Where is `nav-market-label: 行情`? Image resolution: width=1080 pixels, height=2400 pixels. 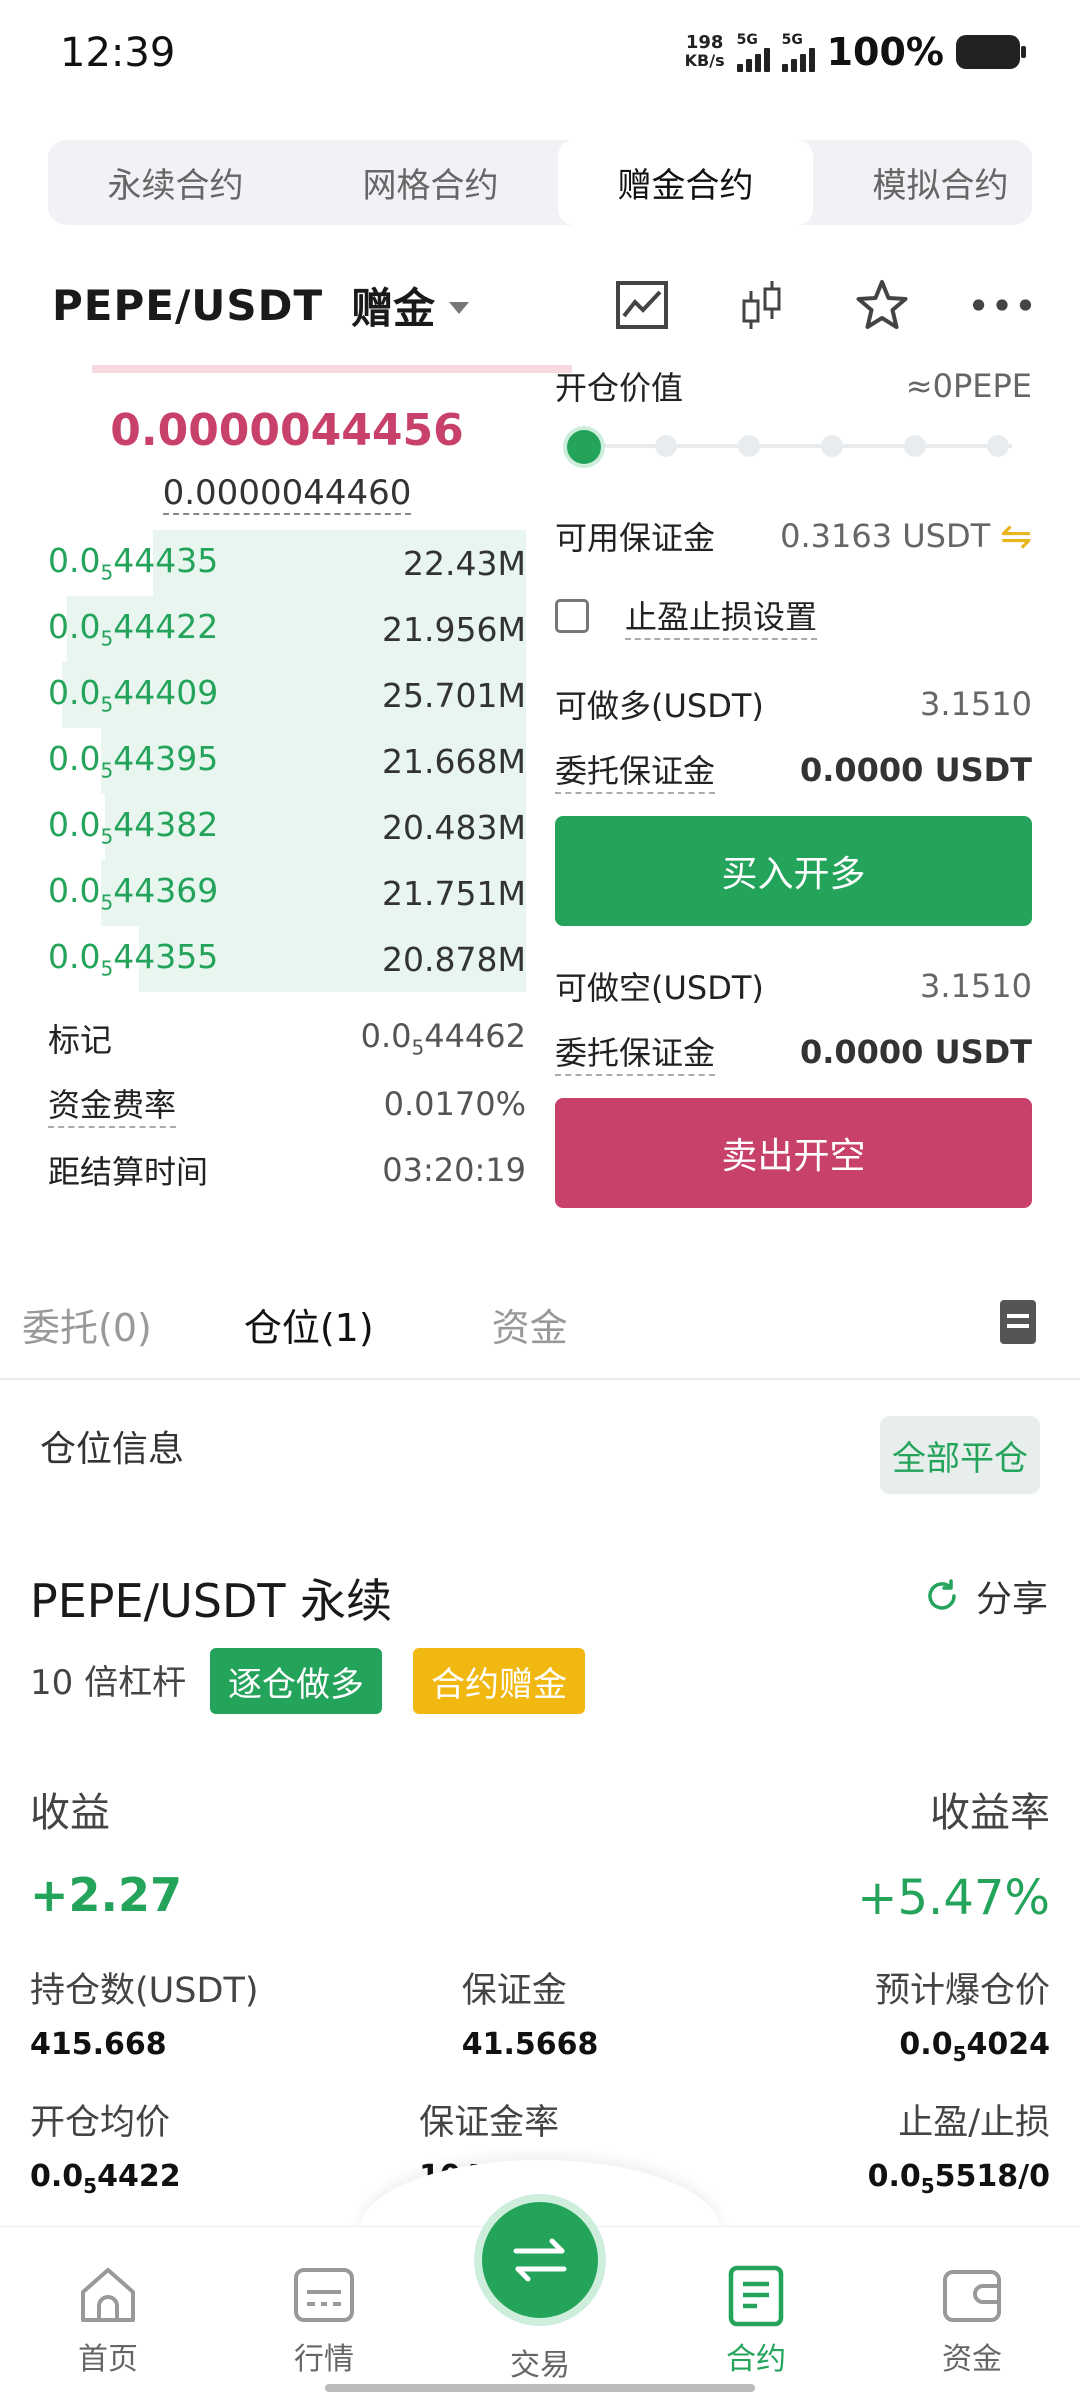 nav-market-label: 行情 is located at coordinates (324, 2359).